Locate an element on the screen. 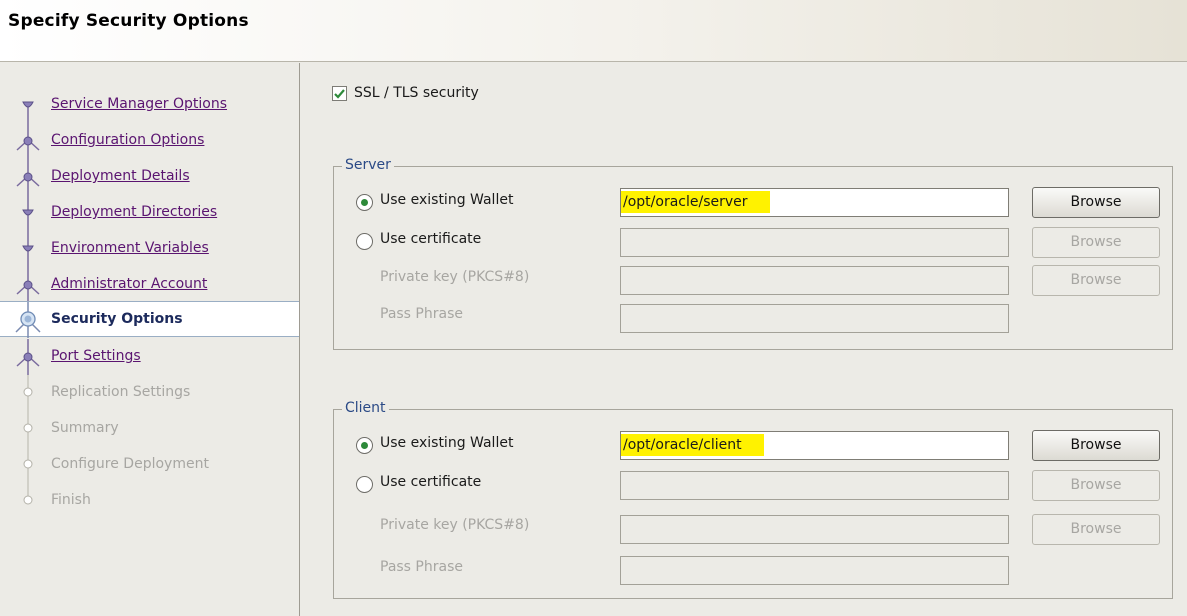 This screenshot has height=616, width=1187. header-banner: Specify Security Options is located at coordinates (593, 31).